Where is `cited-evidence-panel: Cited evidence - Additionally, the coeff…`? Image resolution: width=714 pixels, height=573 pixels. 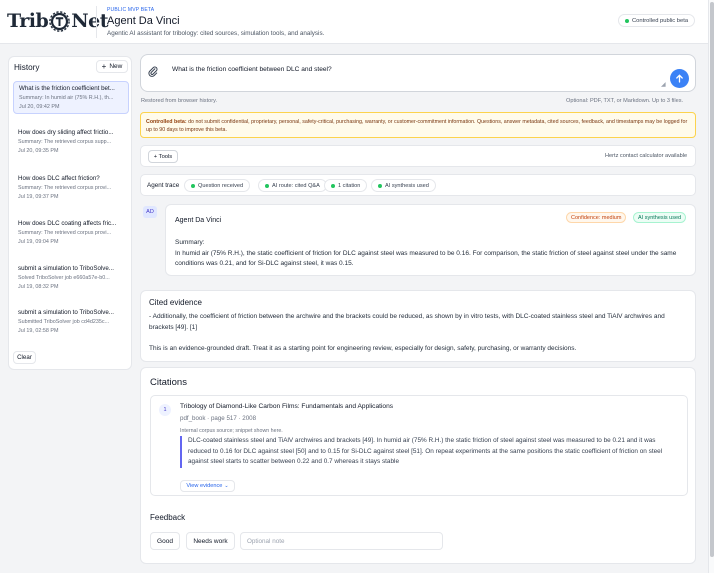 cited-evidence-panel: Cited evidence - Additionally, the coeff… is located at coordinates (418, 326).